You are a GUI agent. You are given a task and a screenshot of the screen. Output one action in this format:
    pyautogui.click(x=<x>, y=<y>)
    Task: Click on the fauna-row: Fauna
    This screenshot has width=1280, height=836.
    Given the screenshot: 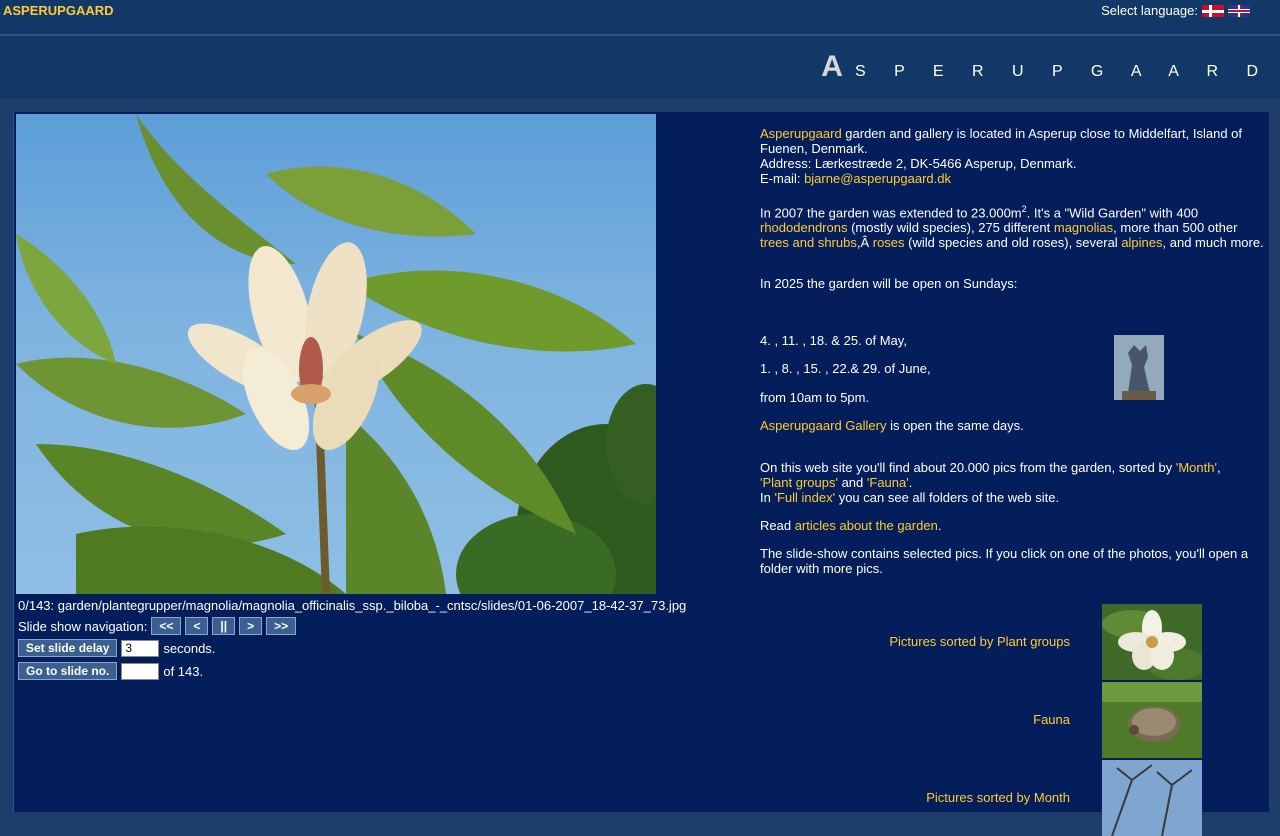 What is the action you would take?
    pyautogui.click(x=1010, y=720)
    